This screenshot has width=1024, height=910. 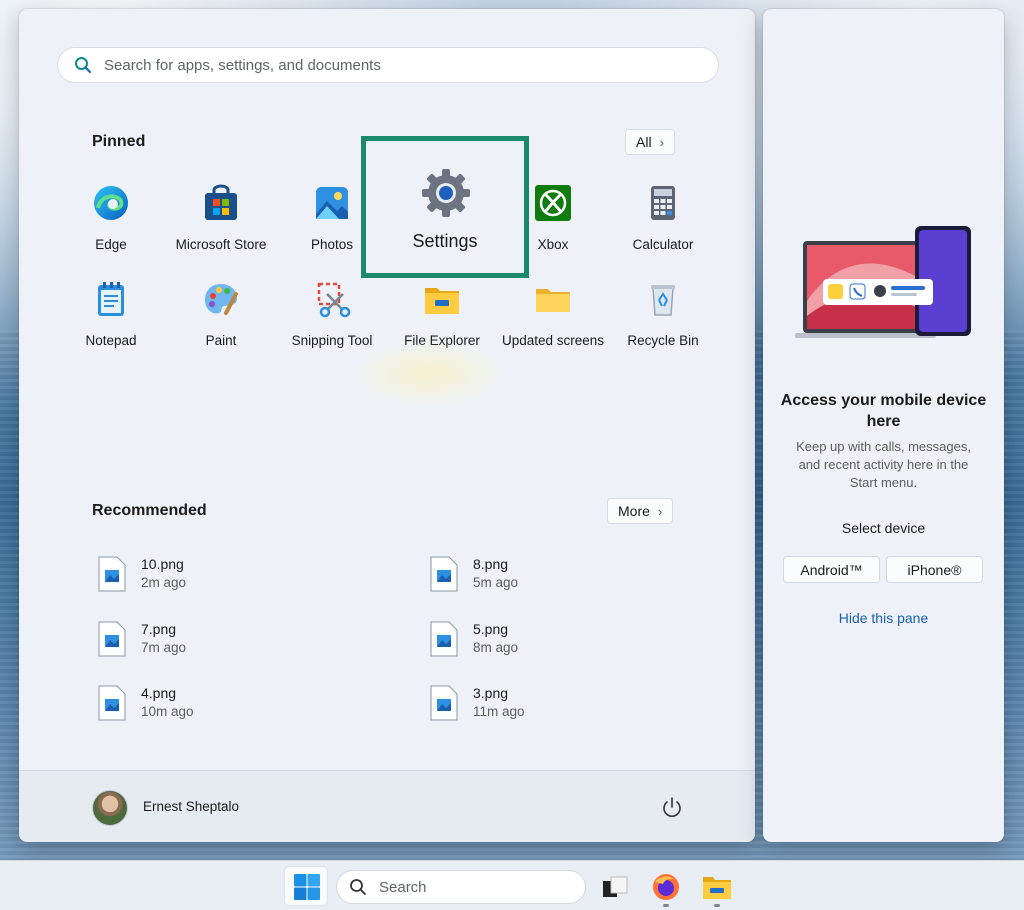 What do you see at coordinates (553, 203) in the screenshot?
I see `xbox-icon` at bounding box center [553, 203].